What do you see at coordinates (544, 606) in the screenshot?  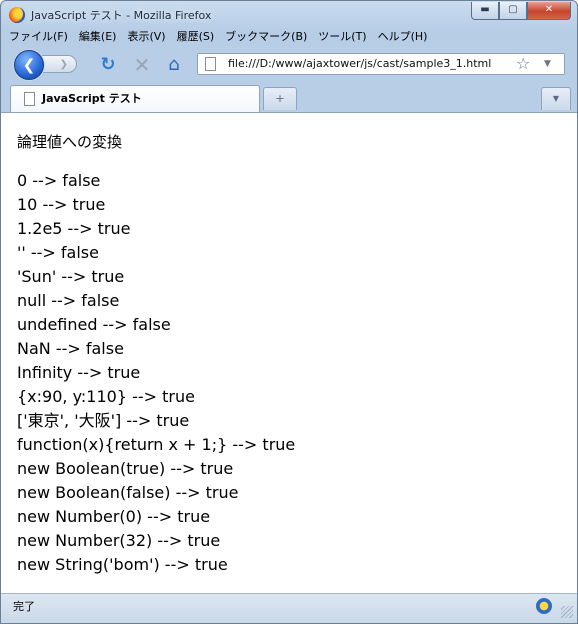 I see `addon-status-icon` at bounding box center [544, 606].